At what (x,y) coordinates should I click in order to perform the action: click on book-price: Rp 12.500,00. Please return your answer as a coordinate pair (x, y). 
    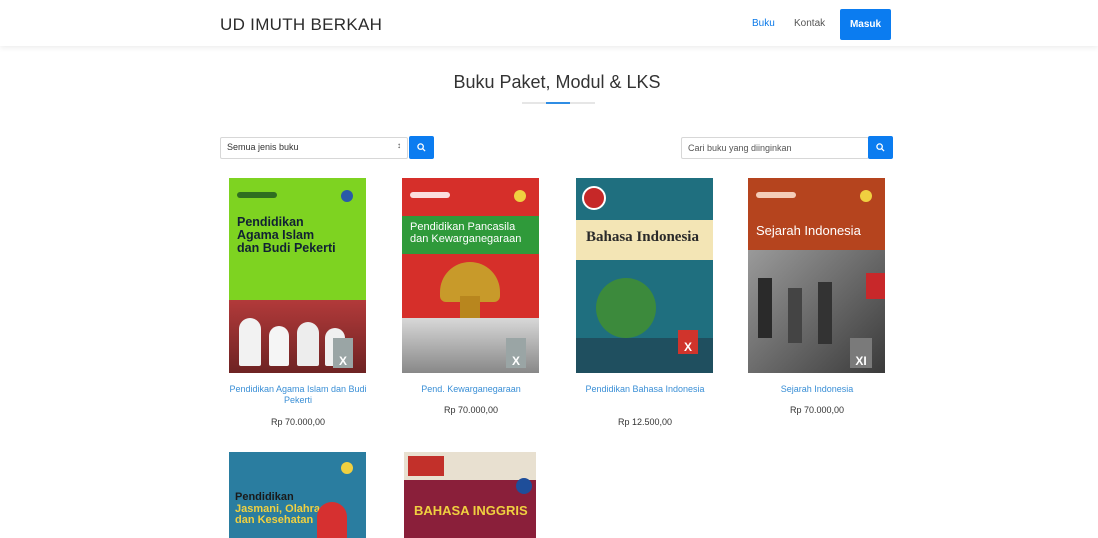
    Looking at the image, I should click on (645, 422).